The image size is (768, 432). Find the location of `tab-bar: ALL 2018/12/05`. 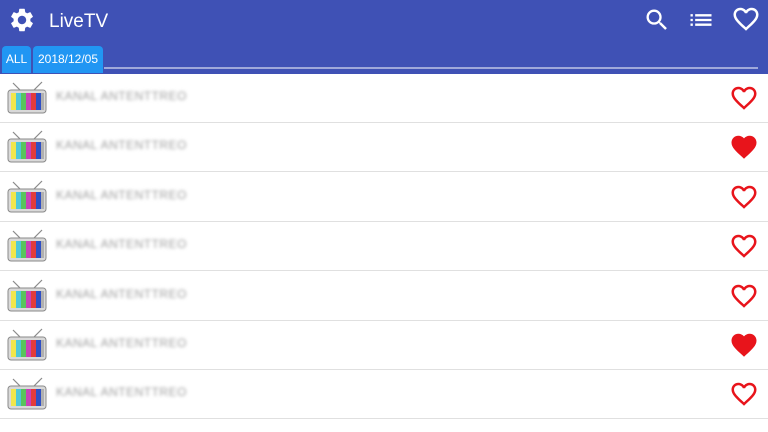

tab-bar: ALL 2018/12/05 is located at coordinates (384, 59).